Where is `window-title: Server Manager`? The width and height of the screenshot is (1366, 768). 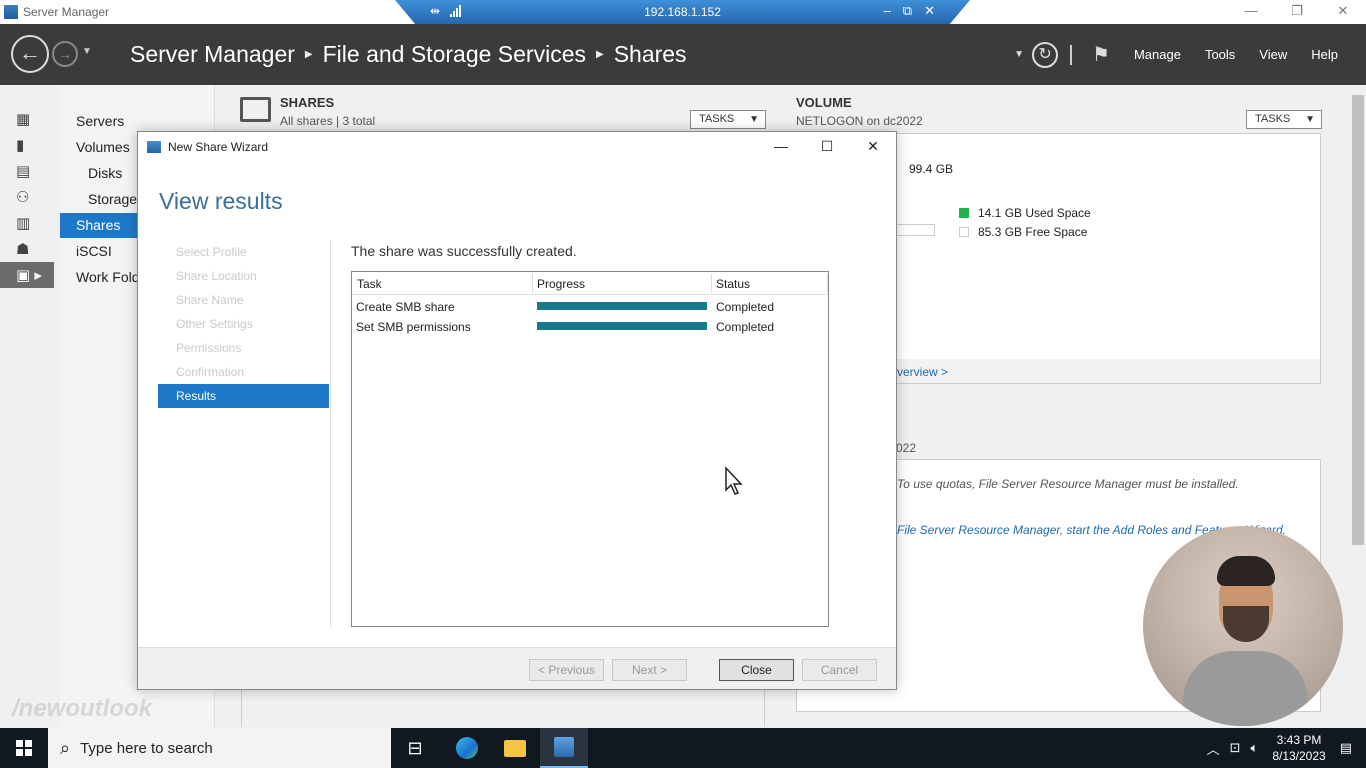 window-title: Server Manager is located at coordinates (66, 12).